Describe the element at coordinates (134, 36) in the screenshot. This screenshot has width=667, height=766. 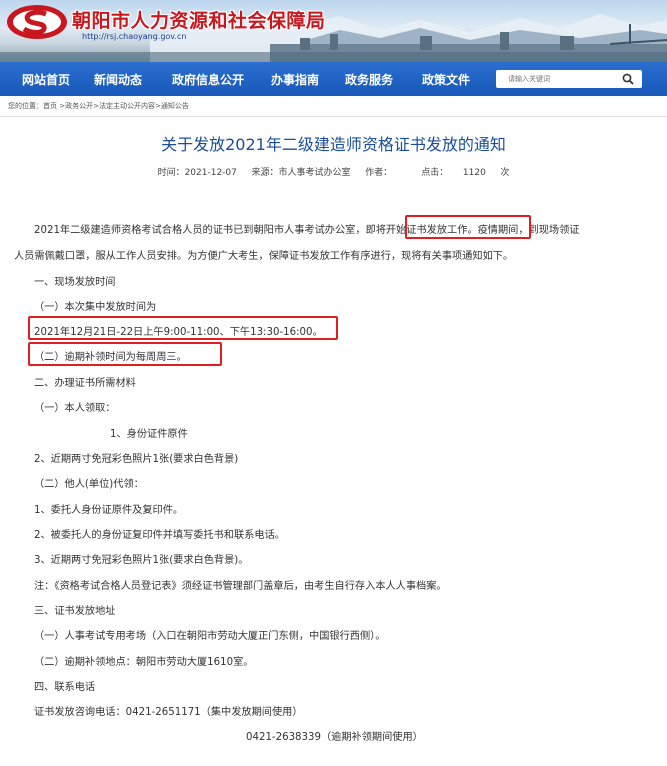
I see `site-url: http://rsj.chaoyang.gov.cn` at that location.